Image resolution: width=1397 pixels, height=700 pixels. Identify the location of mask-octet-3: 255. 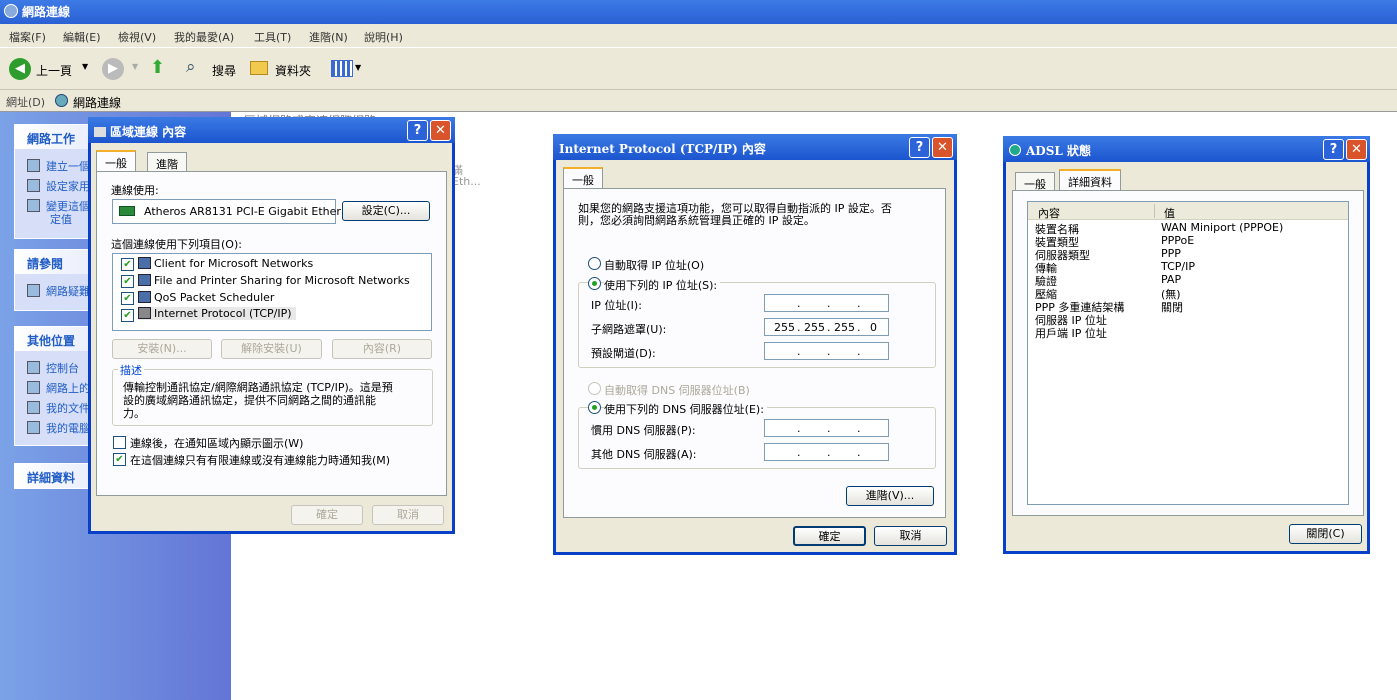
(844, 327).